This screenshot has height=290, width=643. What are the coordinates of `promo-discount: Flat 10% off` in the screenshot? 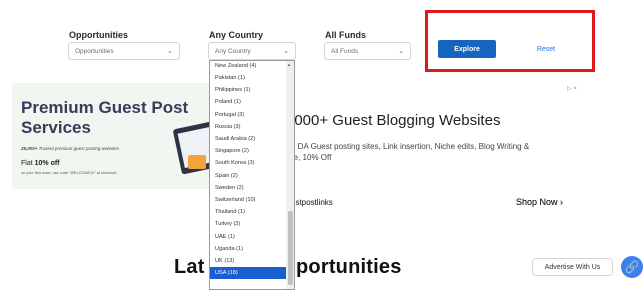 It's located at (40, 163).